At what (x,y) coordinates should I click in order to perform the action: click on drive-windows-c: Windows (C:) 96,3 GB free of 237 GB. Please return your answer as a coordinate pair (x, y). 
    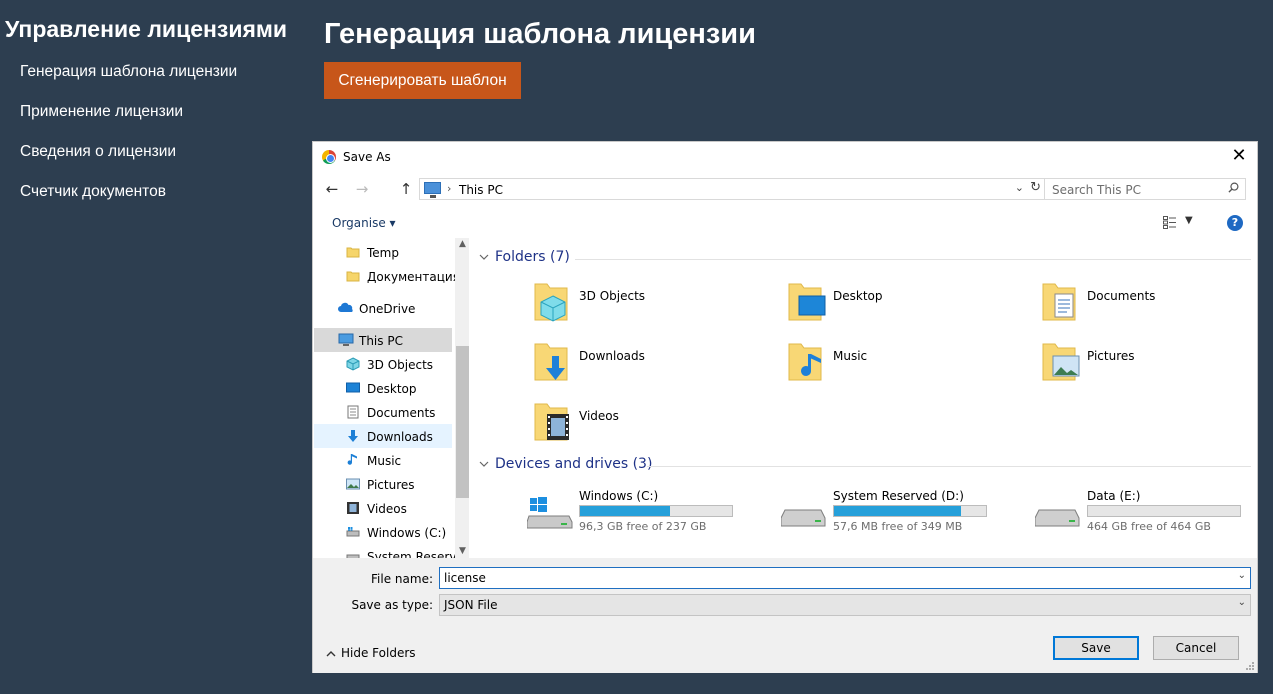
    Looking at the image, I should click on (647, 510).